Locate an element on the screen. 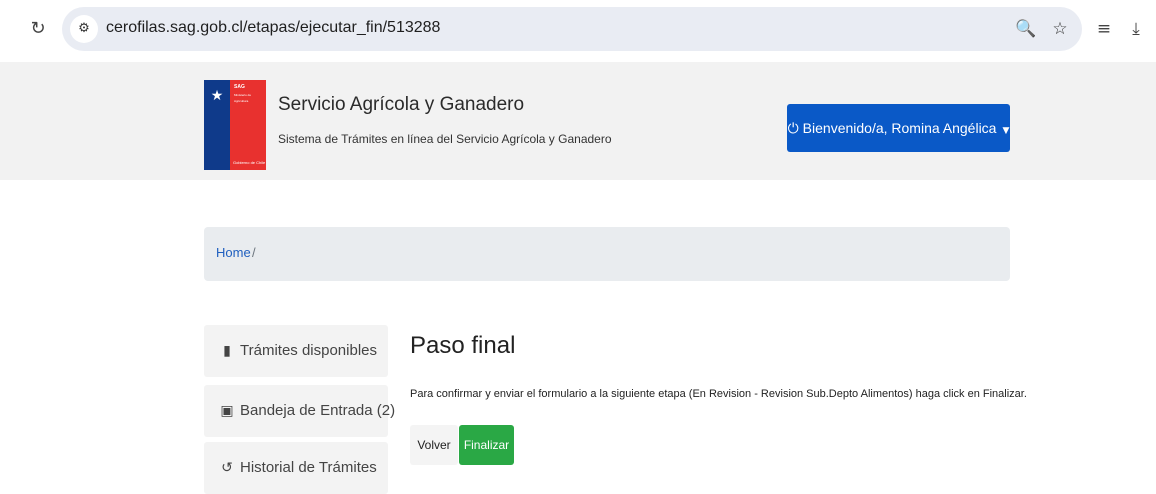  back-button: Volver is located at coordinates (434, 445).